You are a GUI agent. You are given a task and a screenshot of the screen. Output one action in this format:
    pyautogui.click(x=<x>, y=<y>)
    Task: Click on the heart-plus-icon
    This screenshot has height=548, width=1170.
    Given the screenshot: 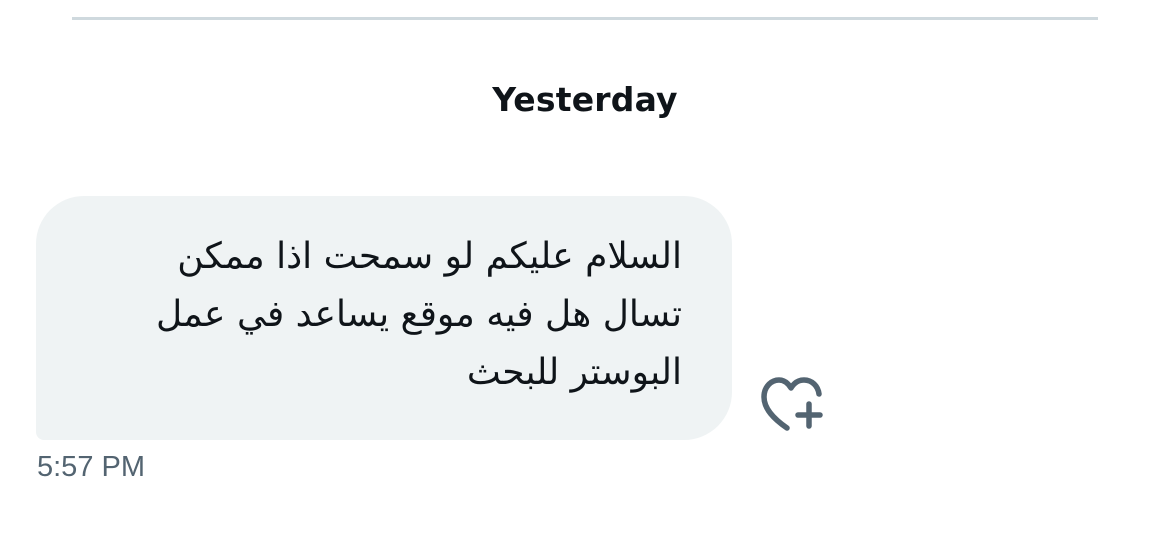 What is the action you would take?
    pyautogui.click(x=792, y=405)
    